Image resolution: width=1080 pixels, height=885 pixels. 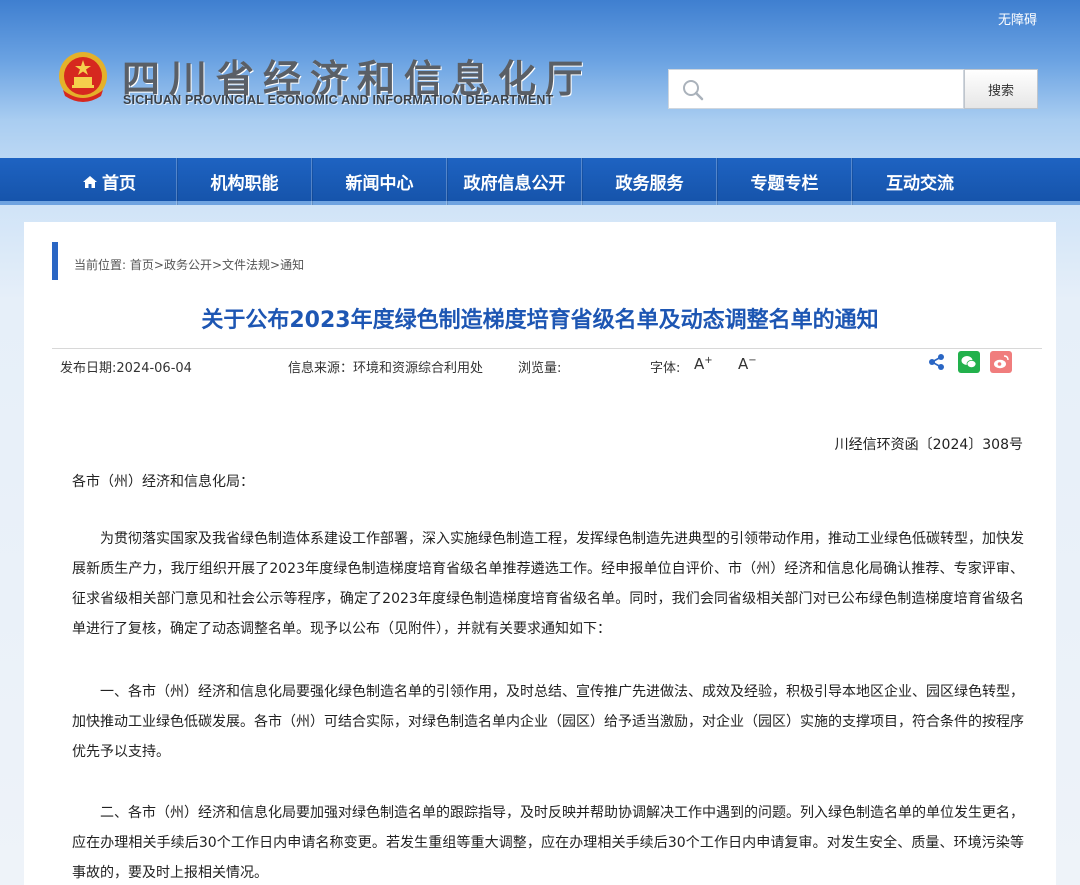 I want to click on nav-item-home: 首页, so click(x=109, y=181).